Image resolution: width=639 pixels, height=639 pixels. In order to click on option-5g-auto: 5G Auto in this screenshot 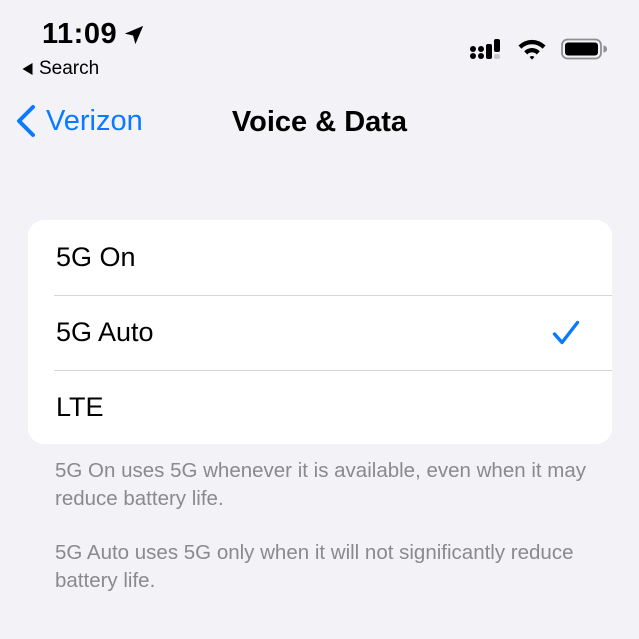, I will do `click(320, 332)`.